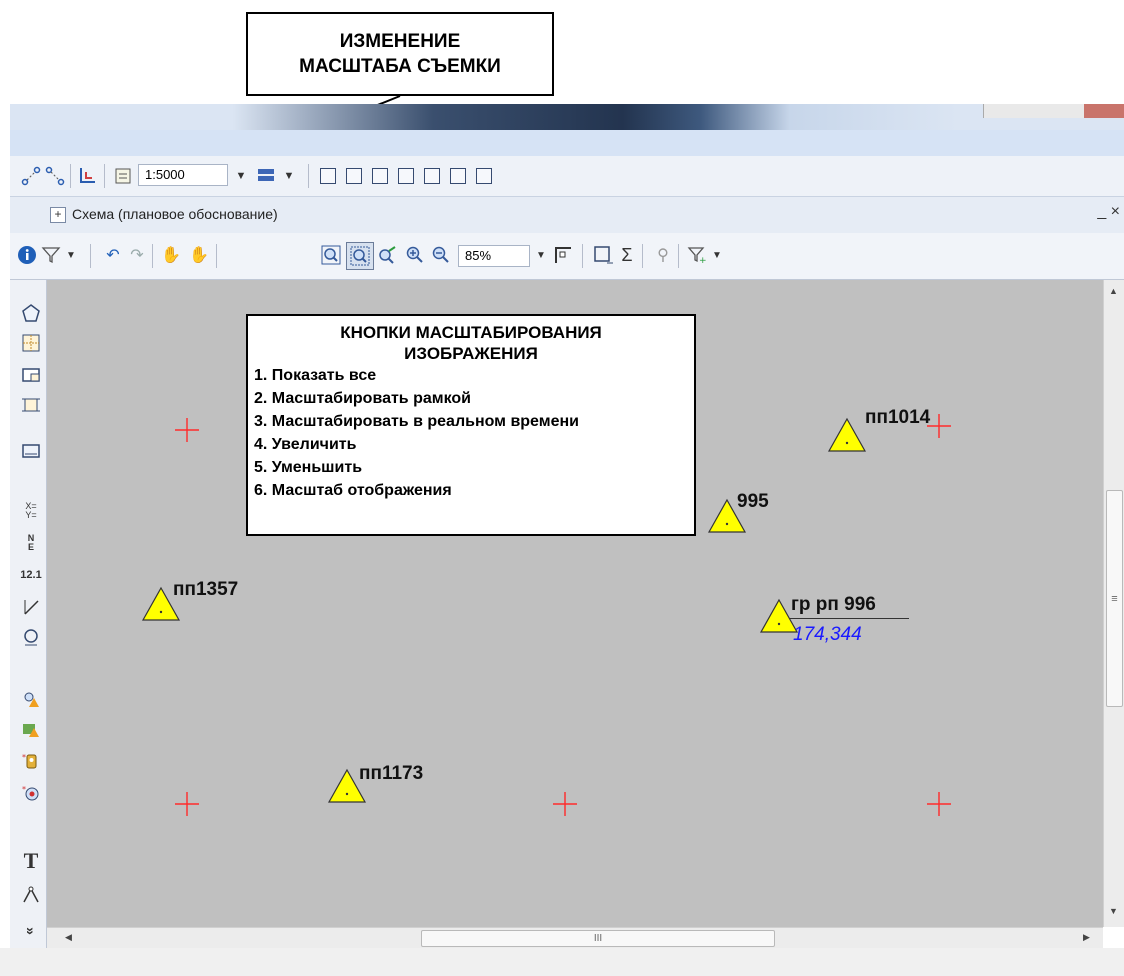 This screenshot has width=1124, height=976. What do you see at coordinates (206, 589) in the screenshot?
I see `point-label: пп1357` at bounding box center [206, 589].